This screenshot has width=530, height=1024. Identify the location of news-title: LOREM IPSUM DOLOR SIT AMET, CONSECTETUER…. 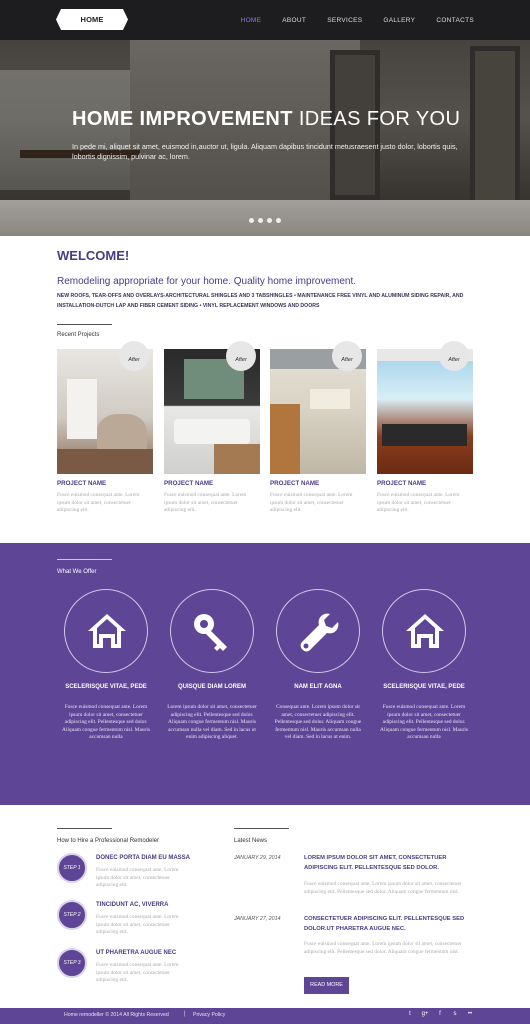
(389, 863).